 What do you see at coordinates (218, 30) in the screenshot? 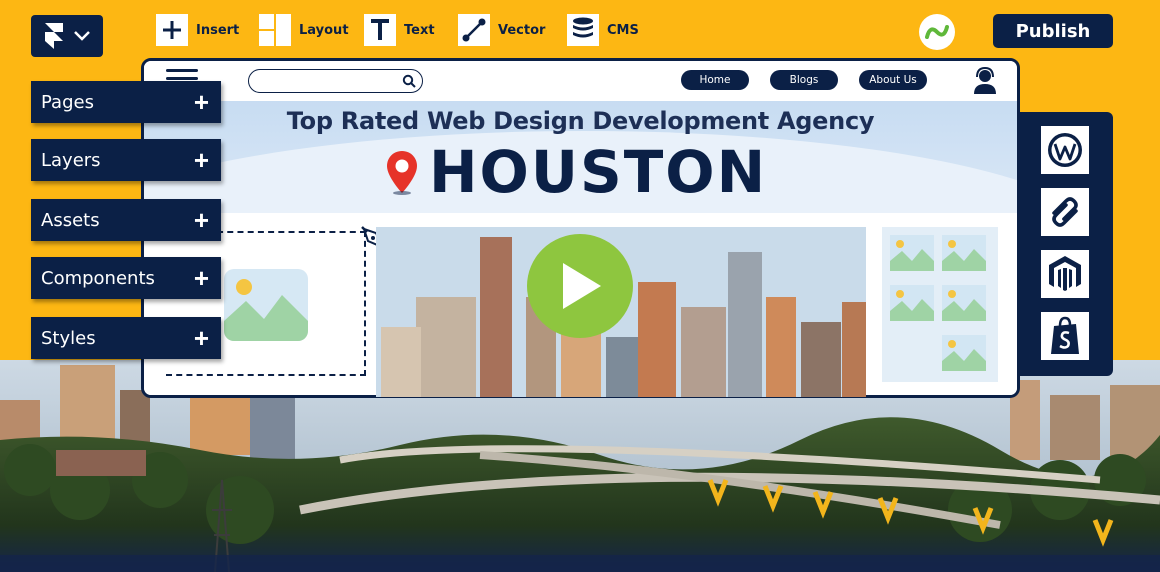
I see `insert-label: Insert` at bounding box center [218, 30].